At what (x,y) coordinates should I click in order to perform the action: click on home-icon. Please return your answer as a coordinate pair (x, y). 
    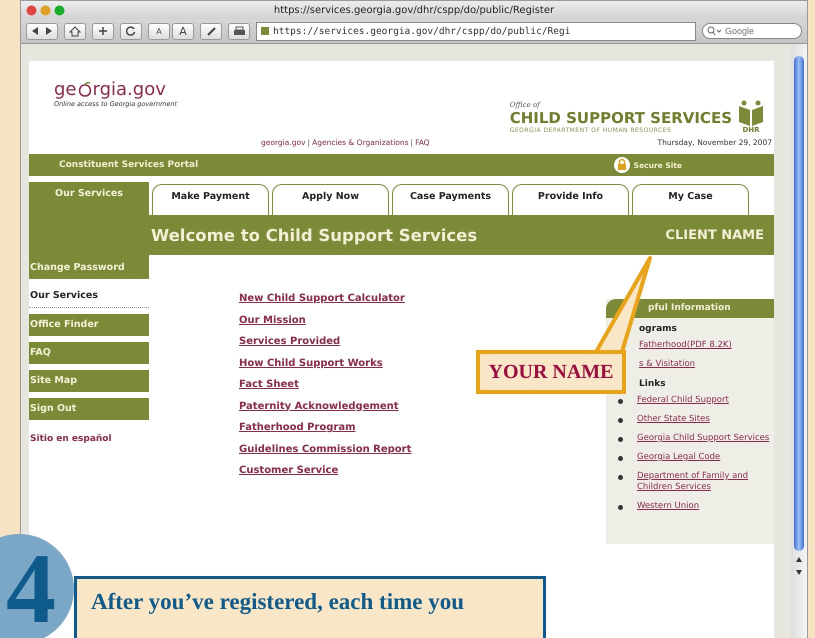
    Looking at the image, I should click on (75, 31).